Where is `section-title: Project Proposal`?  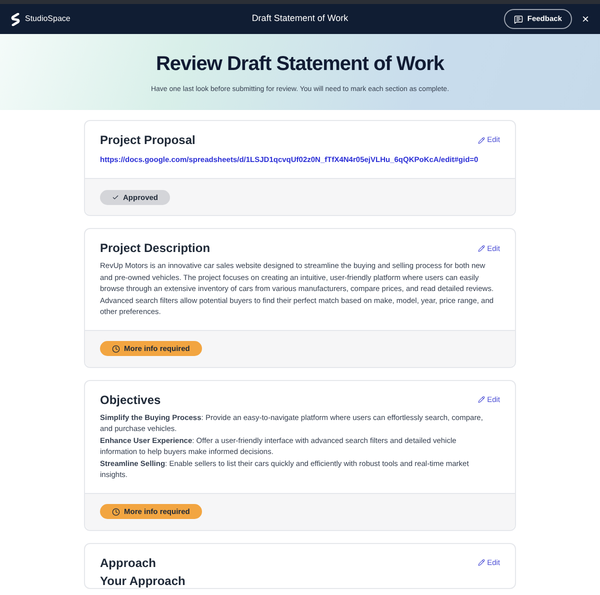 section-title: Project Proposal is located at coordinates (148, 140).